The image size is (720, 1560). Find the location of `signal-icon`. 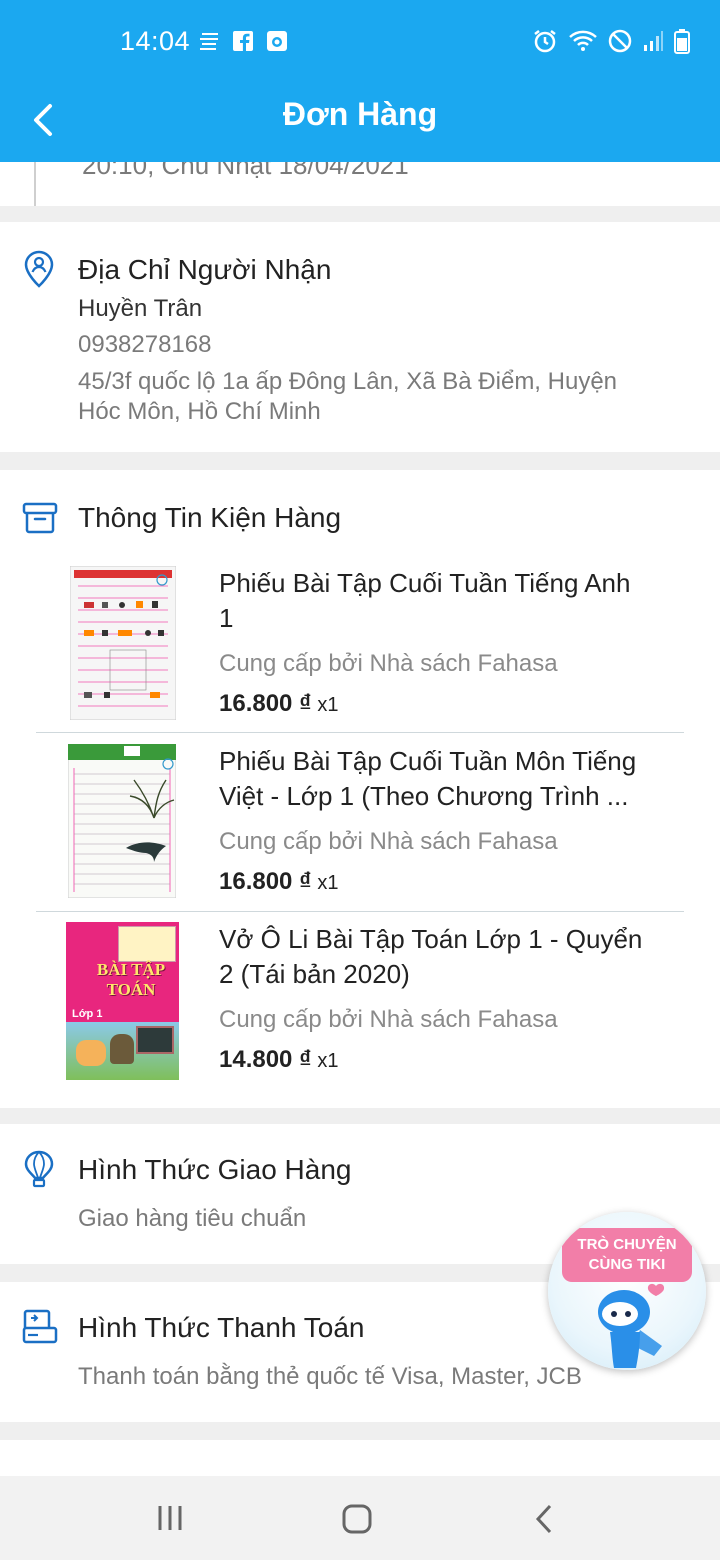

signal-icon is located at coordinates (653, 41).